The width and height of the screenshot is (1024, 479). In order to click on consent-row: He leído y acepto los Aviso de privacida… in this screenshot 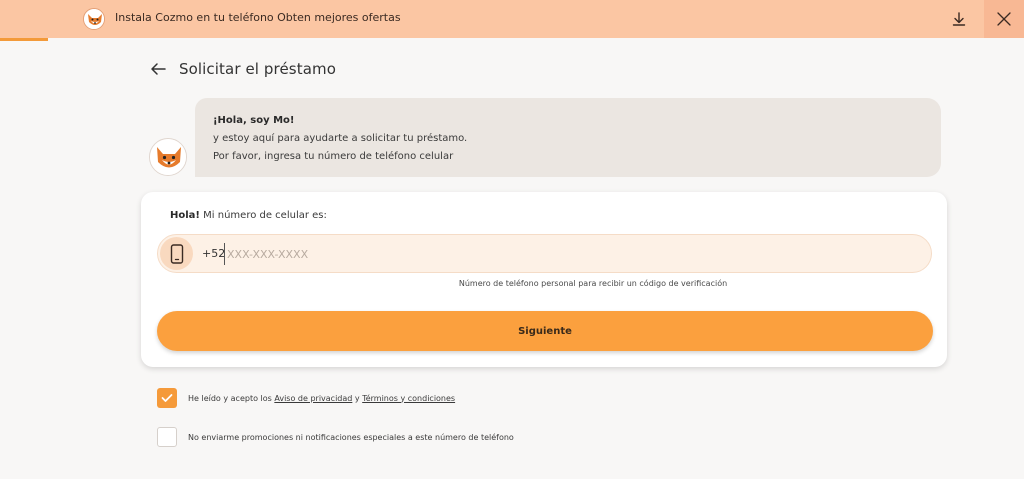, I will do `click(306, 398)`.